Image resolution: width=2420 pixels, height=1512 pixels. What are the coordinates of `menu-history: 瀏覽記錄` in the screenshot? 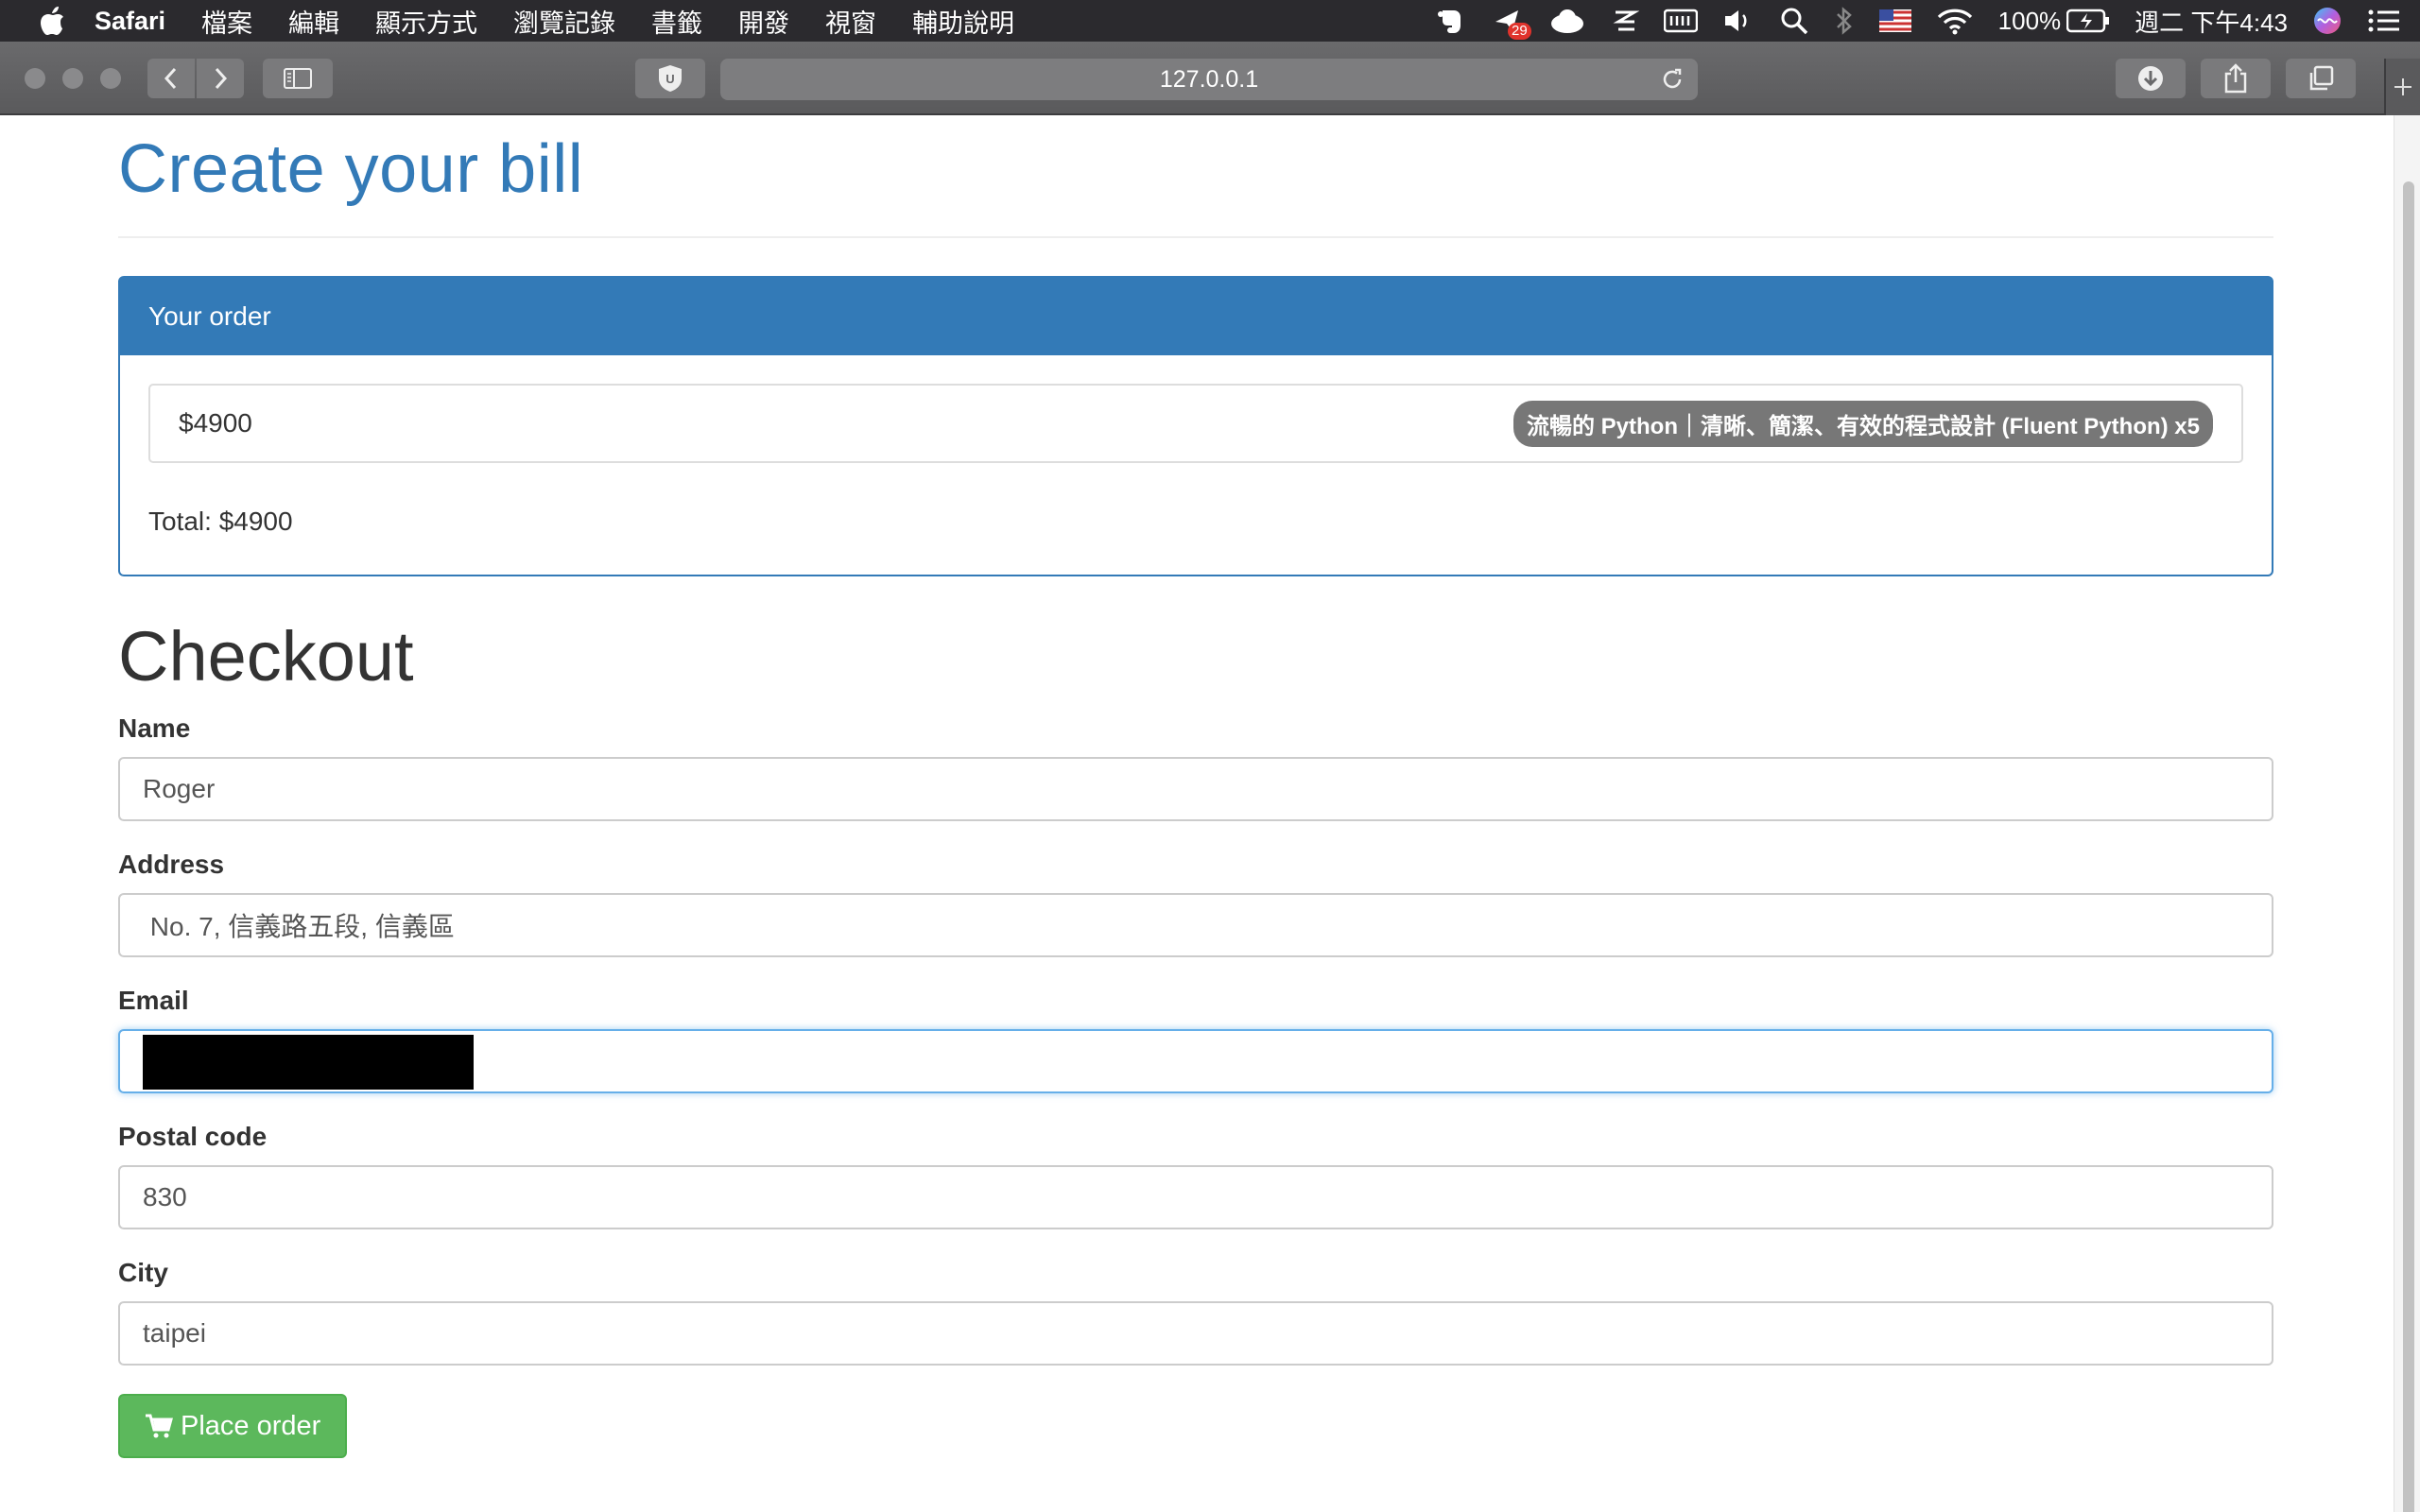 It's located at (564, 21).